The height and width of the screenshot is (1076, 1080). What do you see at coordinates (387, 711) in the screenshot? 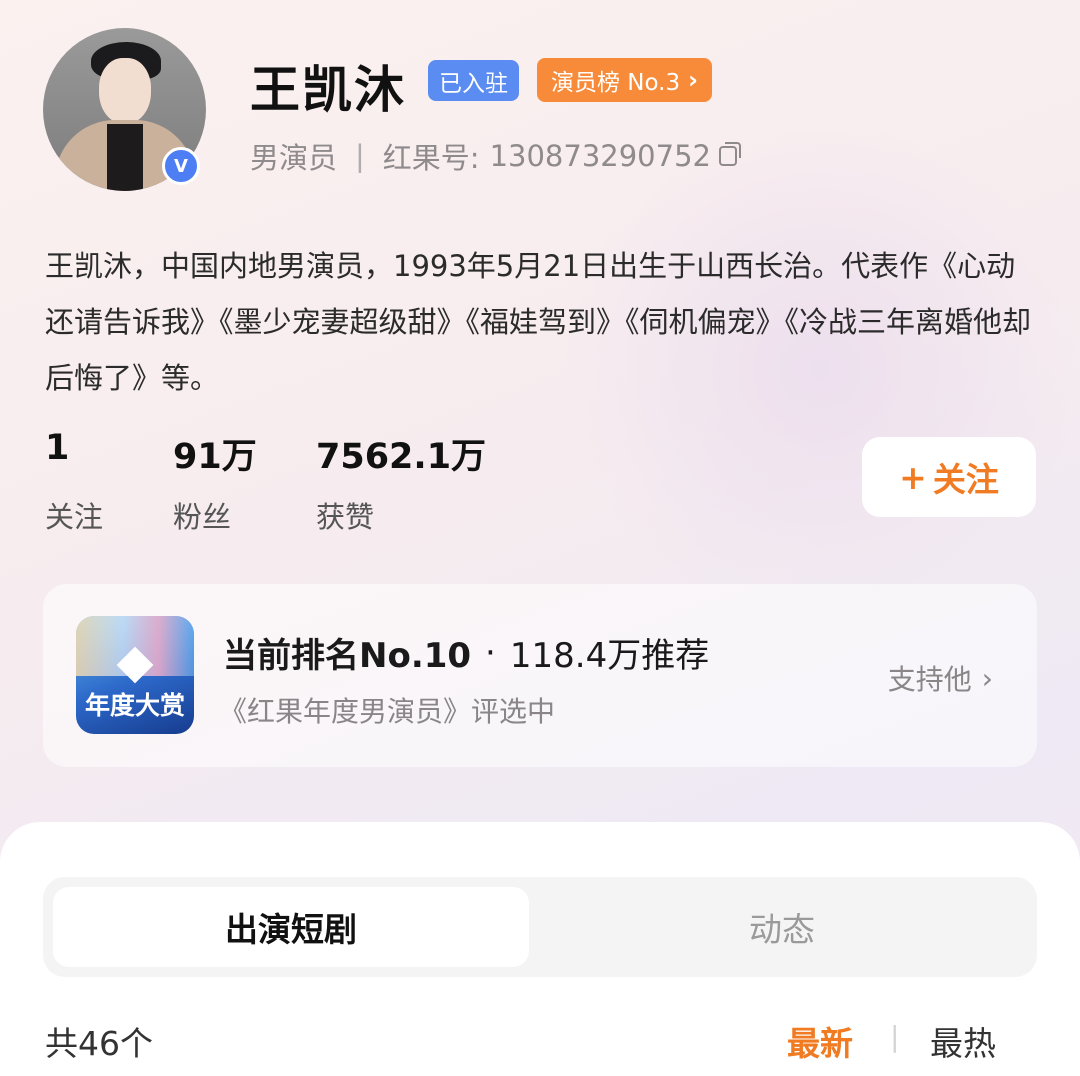
I see `award-subtitle: 《红果年度男演员》评选中` at bounding box center [387, 711].